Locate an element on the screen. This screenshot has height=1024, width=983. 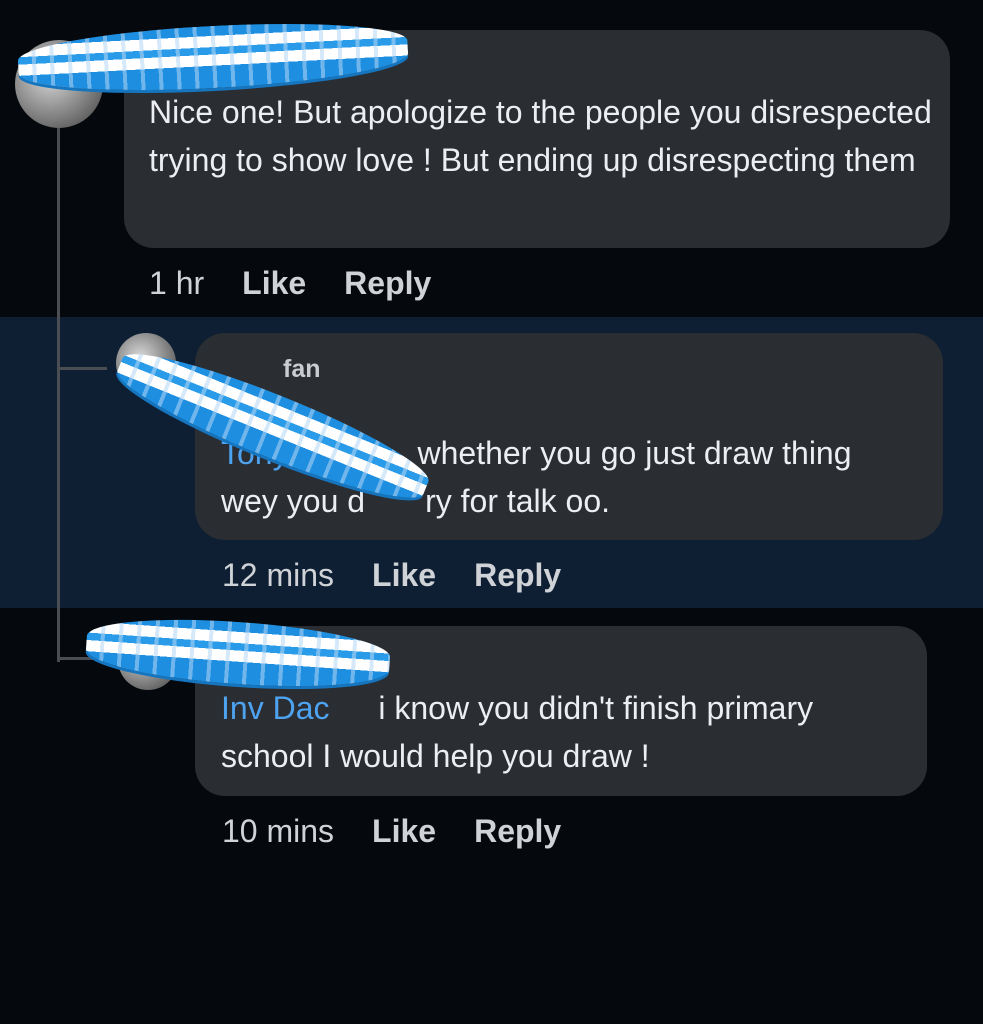
comment-timestamp: 12 mins is located at coordinates (278, 575).